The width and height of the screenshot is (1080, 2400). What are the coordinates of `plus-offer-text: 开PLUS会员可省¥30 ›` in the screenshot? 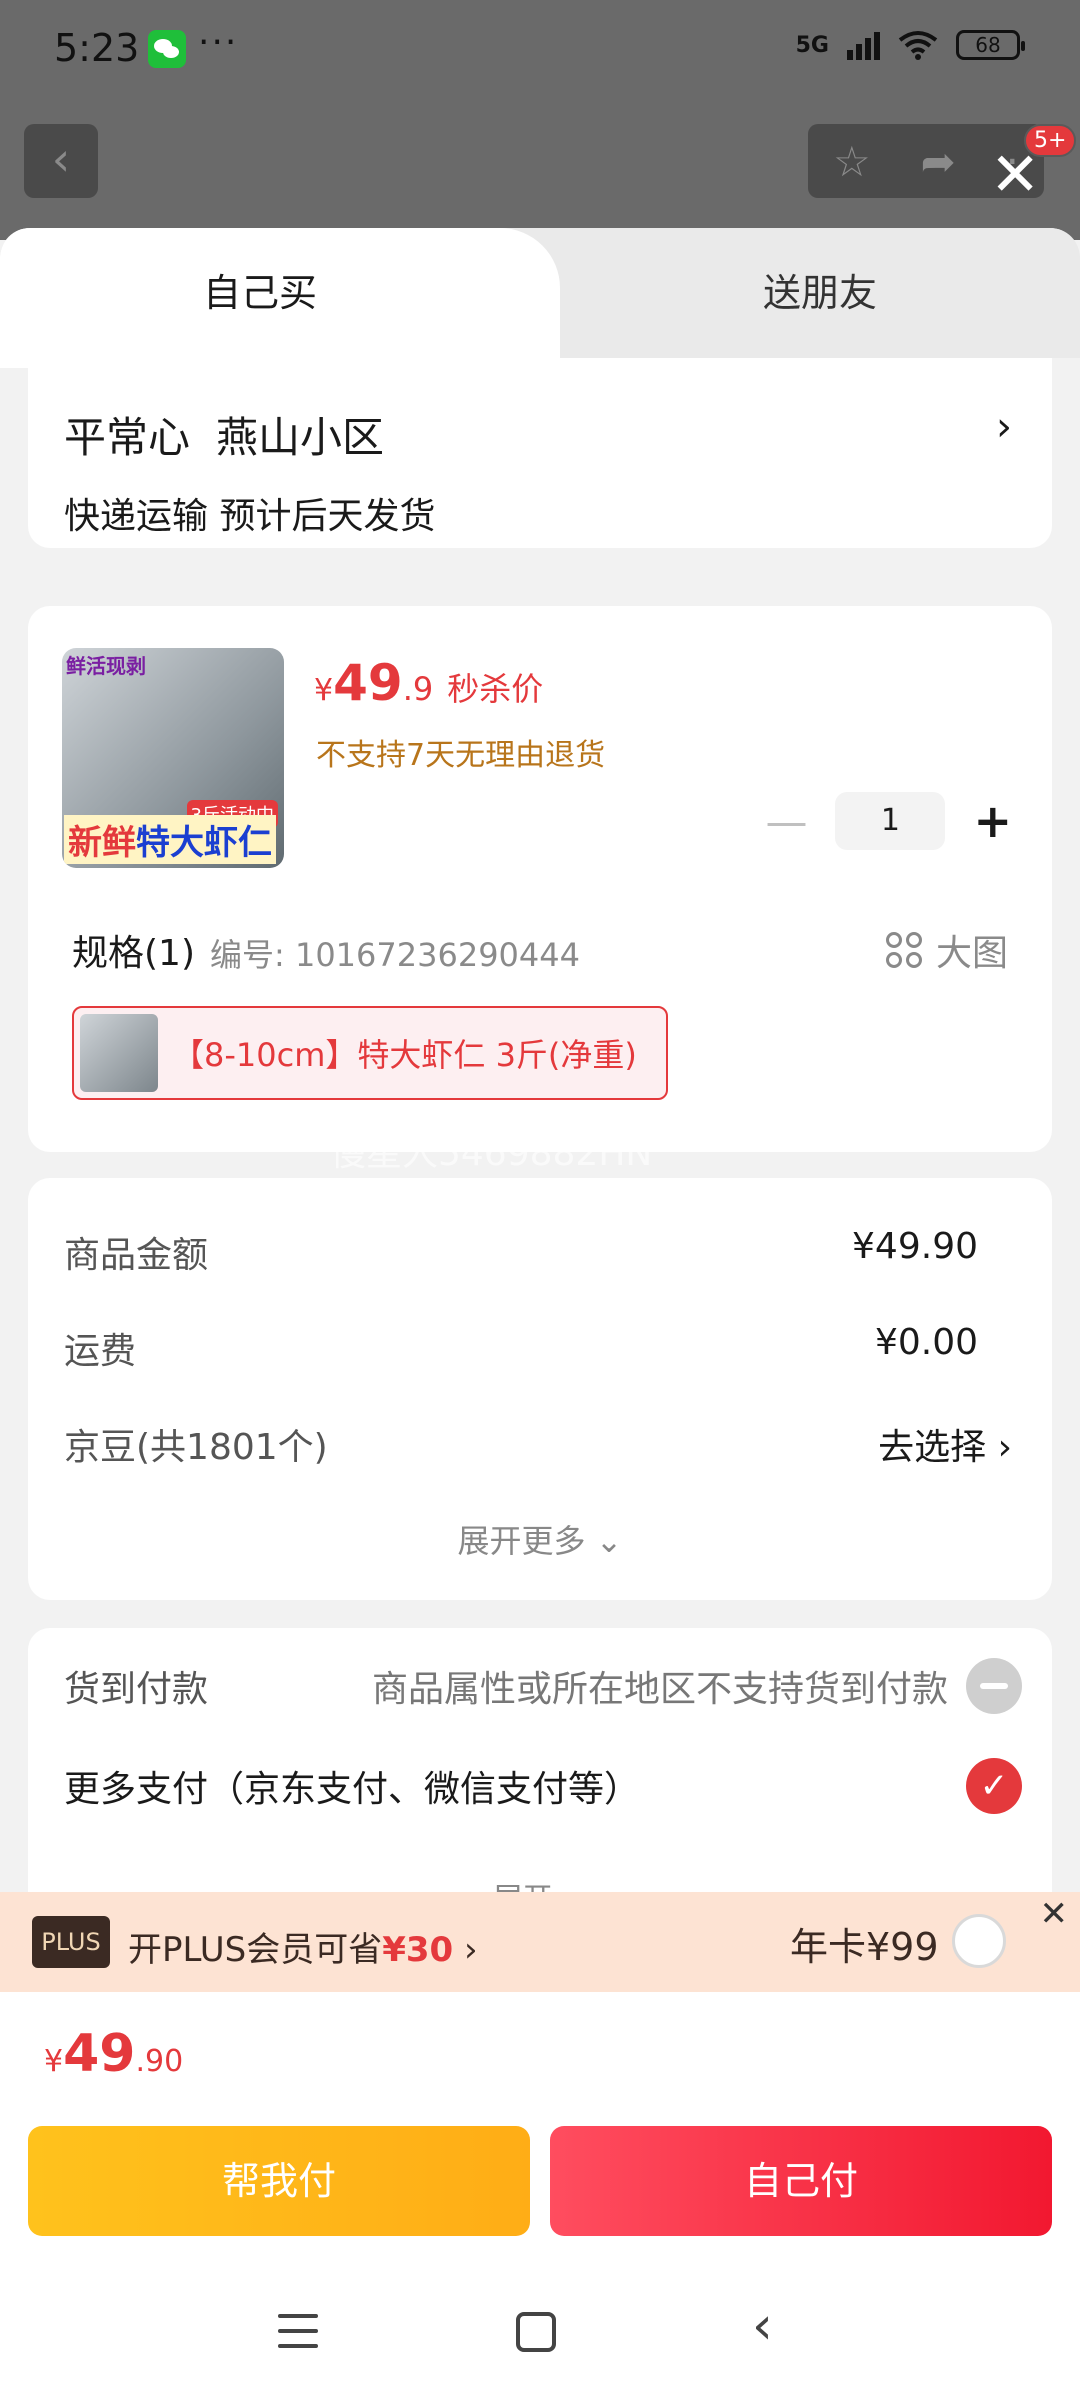 It's located at (303, 1950).